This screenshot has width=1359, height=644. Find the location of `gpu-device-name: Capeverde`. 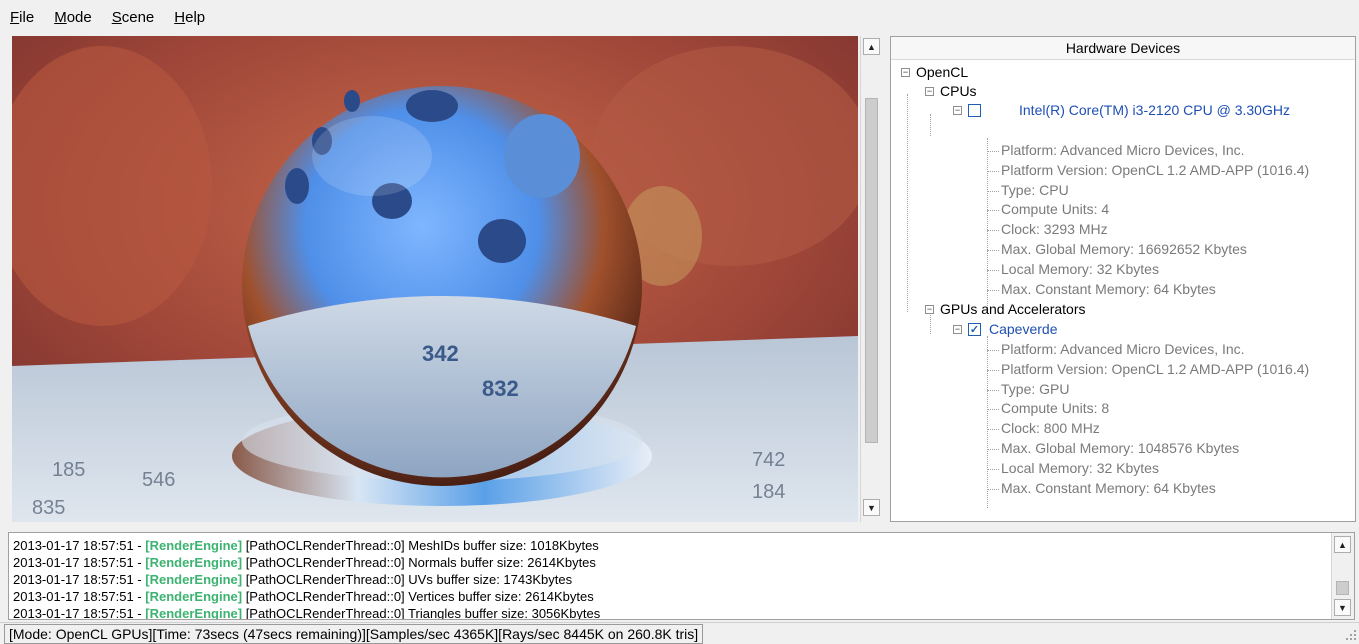

gpu-device-name: Capeverde is located at coordinates (1023, 329).